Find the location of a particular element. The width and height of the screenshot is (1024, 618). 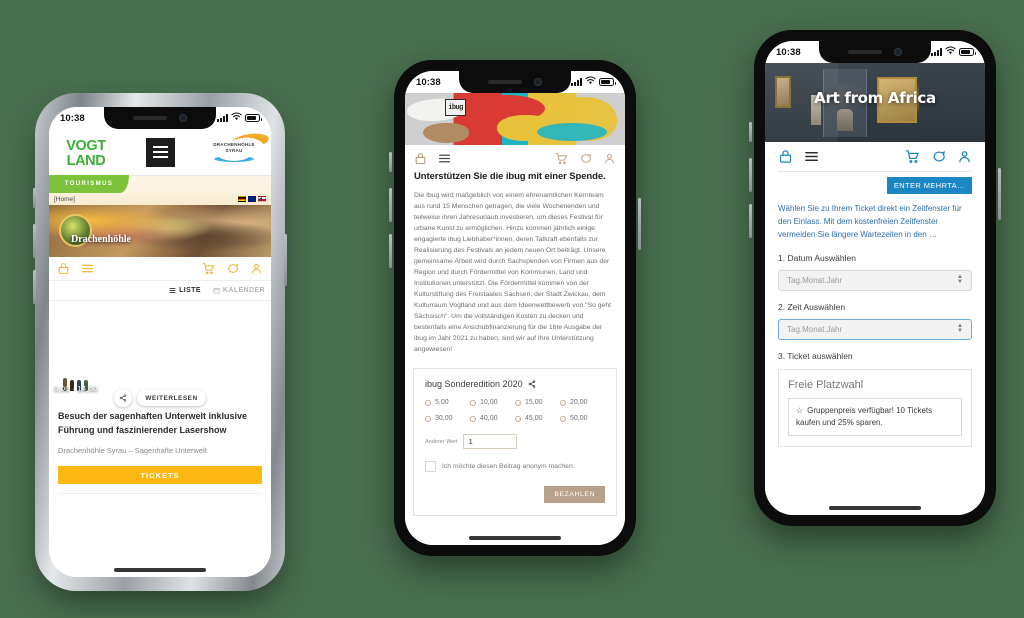

read-more-button: WEITERLESEN is located at coordinates (171, 398).